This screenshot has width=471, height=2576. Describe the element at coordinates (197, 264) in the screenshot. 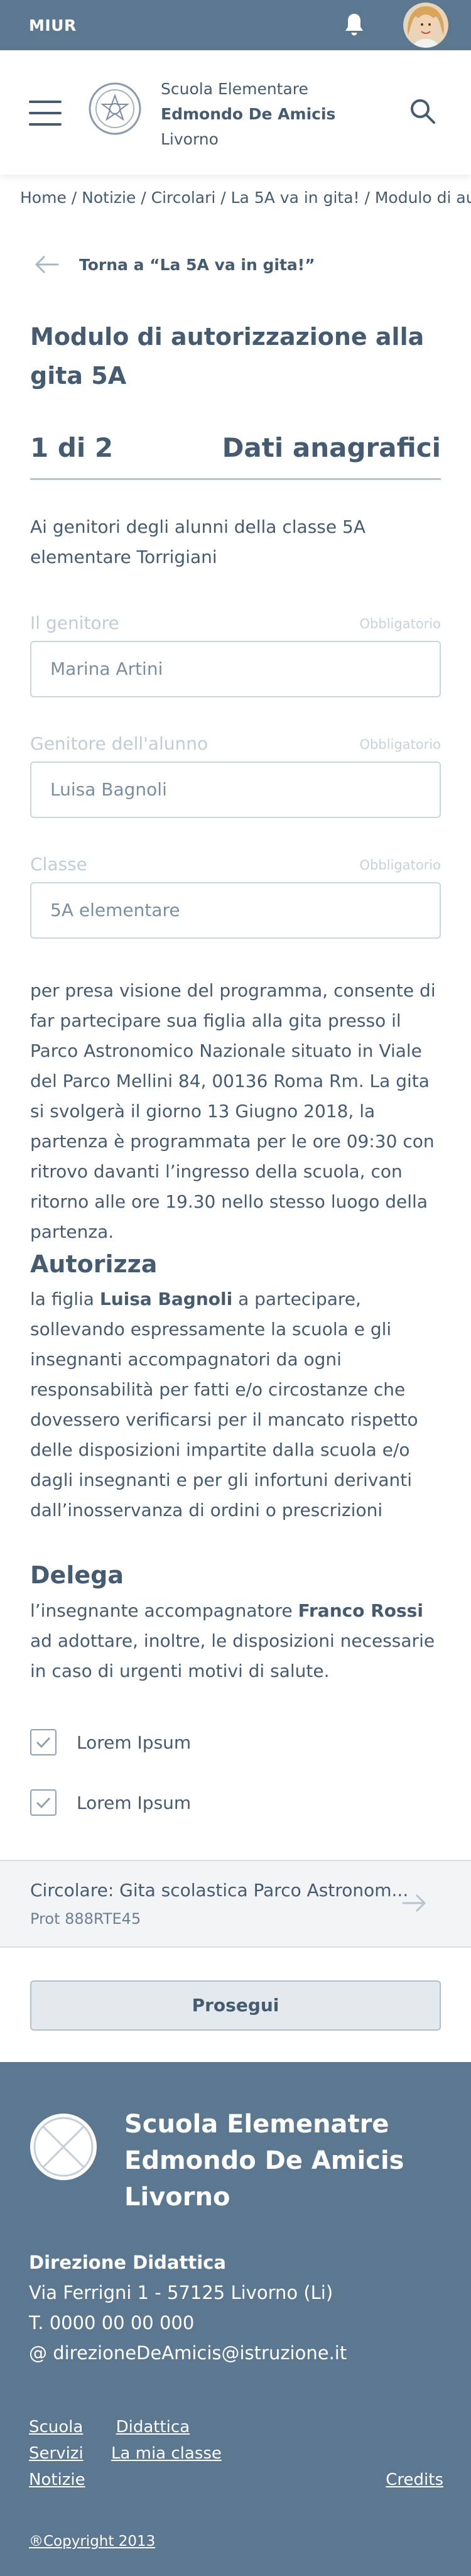

I see `back-link-label: Torna a “La 5A va in gita!”` at that location.